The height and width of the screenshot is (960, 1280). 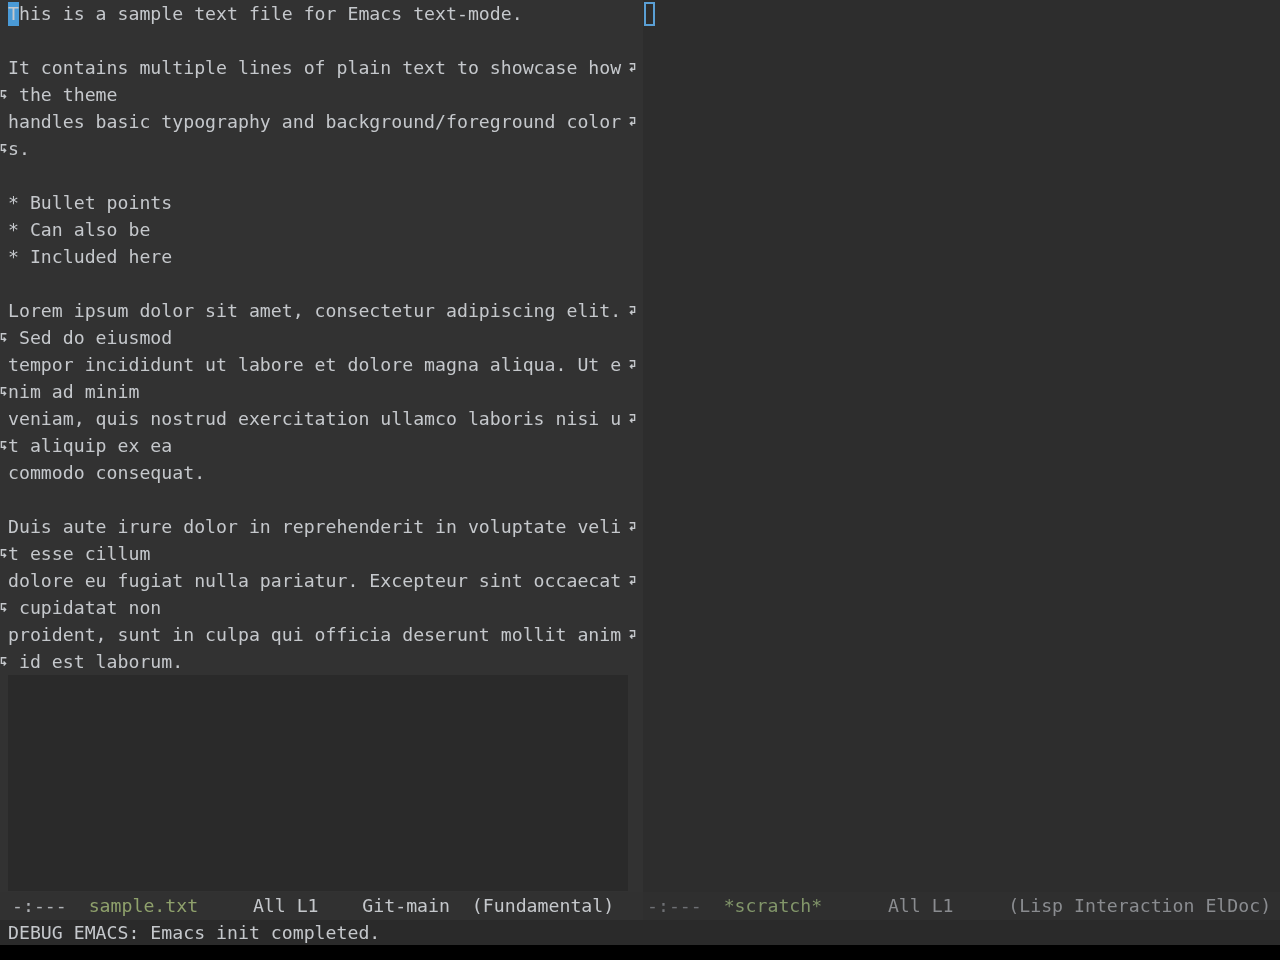 What do you see at coordinates (143, 905) in the screenshot?
I see `buffer-name: sample.txt` at bounding box center [143, 905].